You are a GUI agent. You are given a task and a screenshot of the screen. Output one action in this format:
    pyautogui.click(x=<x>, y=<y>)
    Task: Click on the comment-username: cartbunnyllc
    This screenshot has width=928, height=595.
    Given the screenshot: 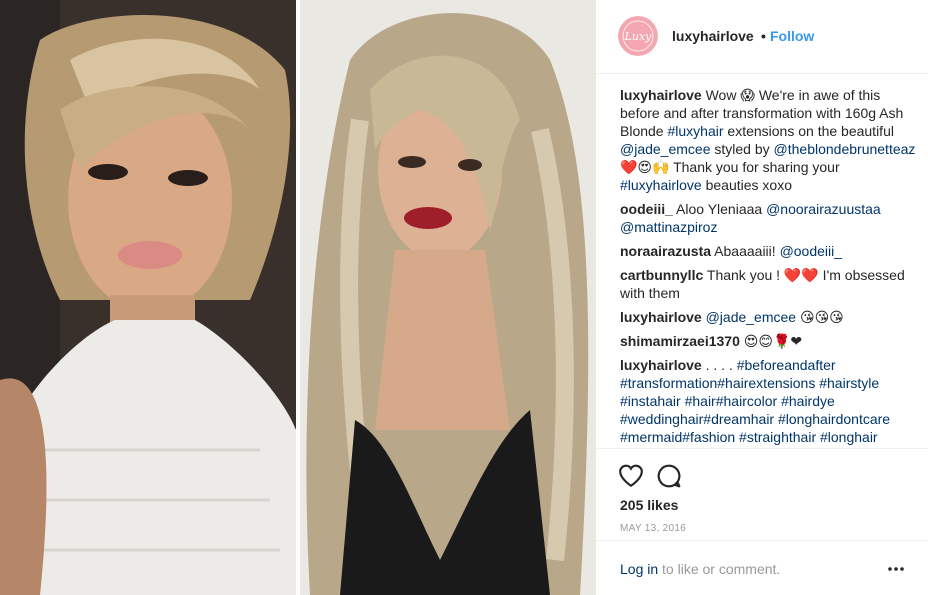 What is the action you would take?
    pyautogui.click(x=661, y=275)
    